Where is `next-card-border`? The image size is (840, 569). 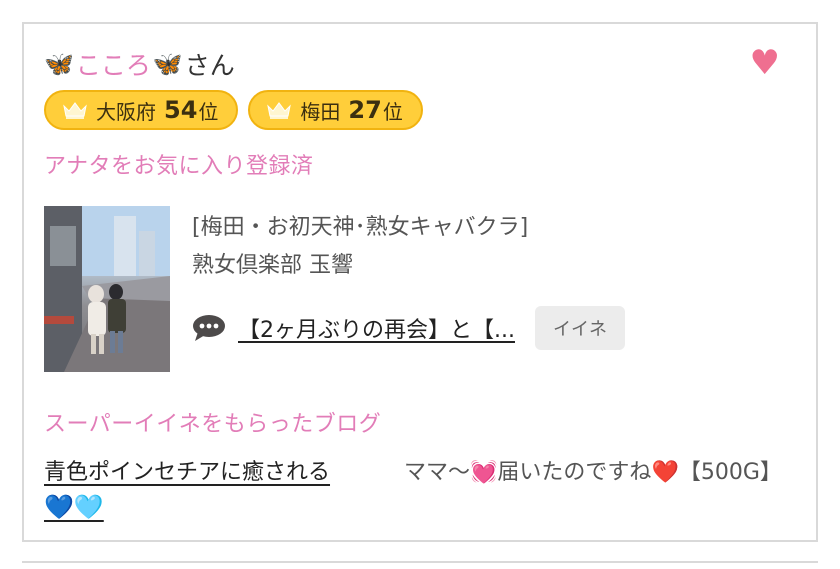 next-card-border is located at coordinates (420, 565).